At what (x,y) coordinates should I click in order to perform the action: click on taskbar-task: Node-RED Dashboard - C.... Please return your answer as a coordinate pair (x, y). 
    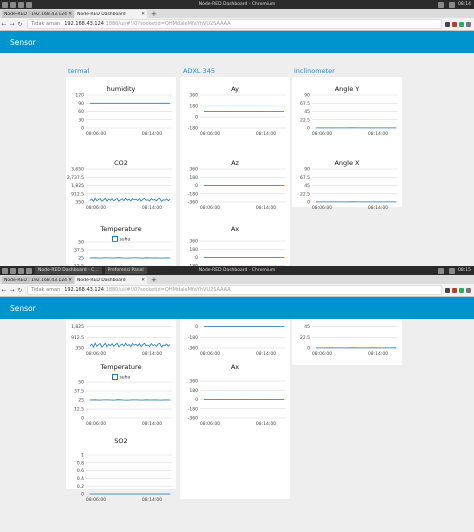
    Looking at the image, I should click on (68, 270).